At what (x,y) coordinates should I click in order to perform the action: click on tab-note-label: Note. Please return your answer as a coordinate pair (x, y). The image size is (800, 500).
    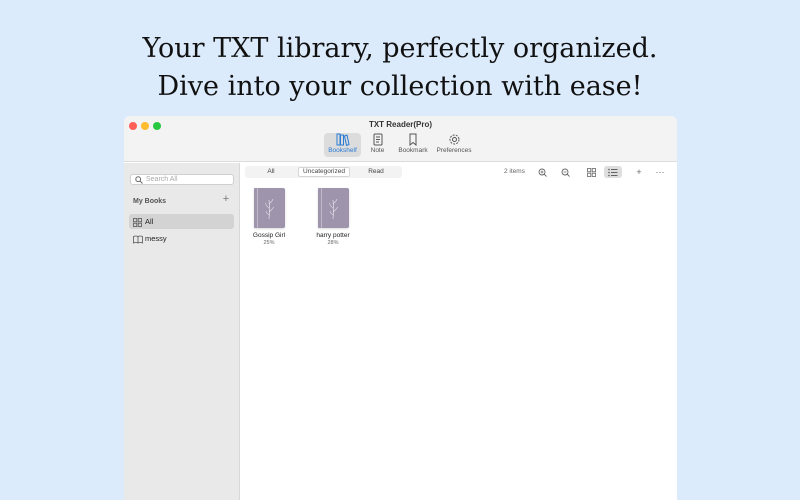
    Looking at the image, I should click on (377, 150).